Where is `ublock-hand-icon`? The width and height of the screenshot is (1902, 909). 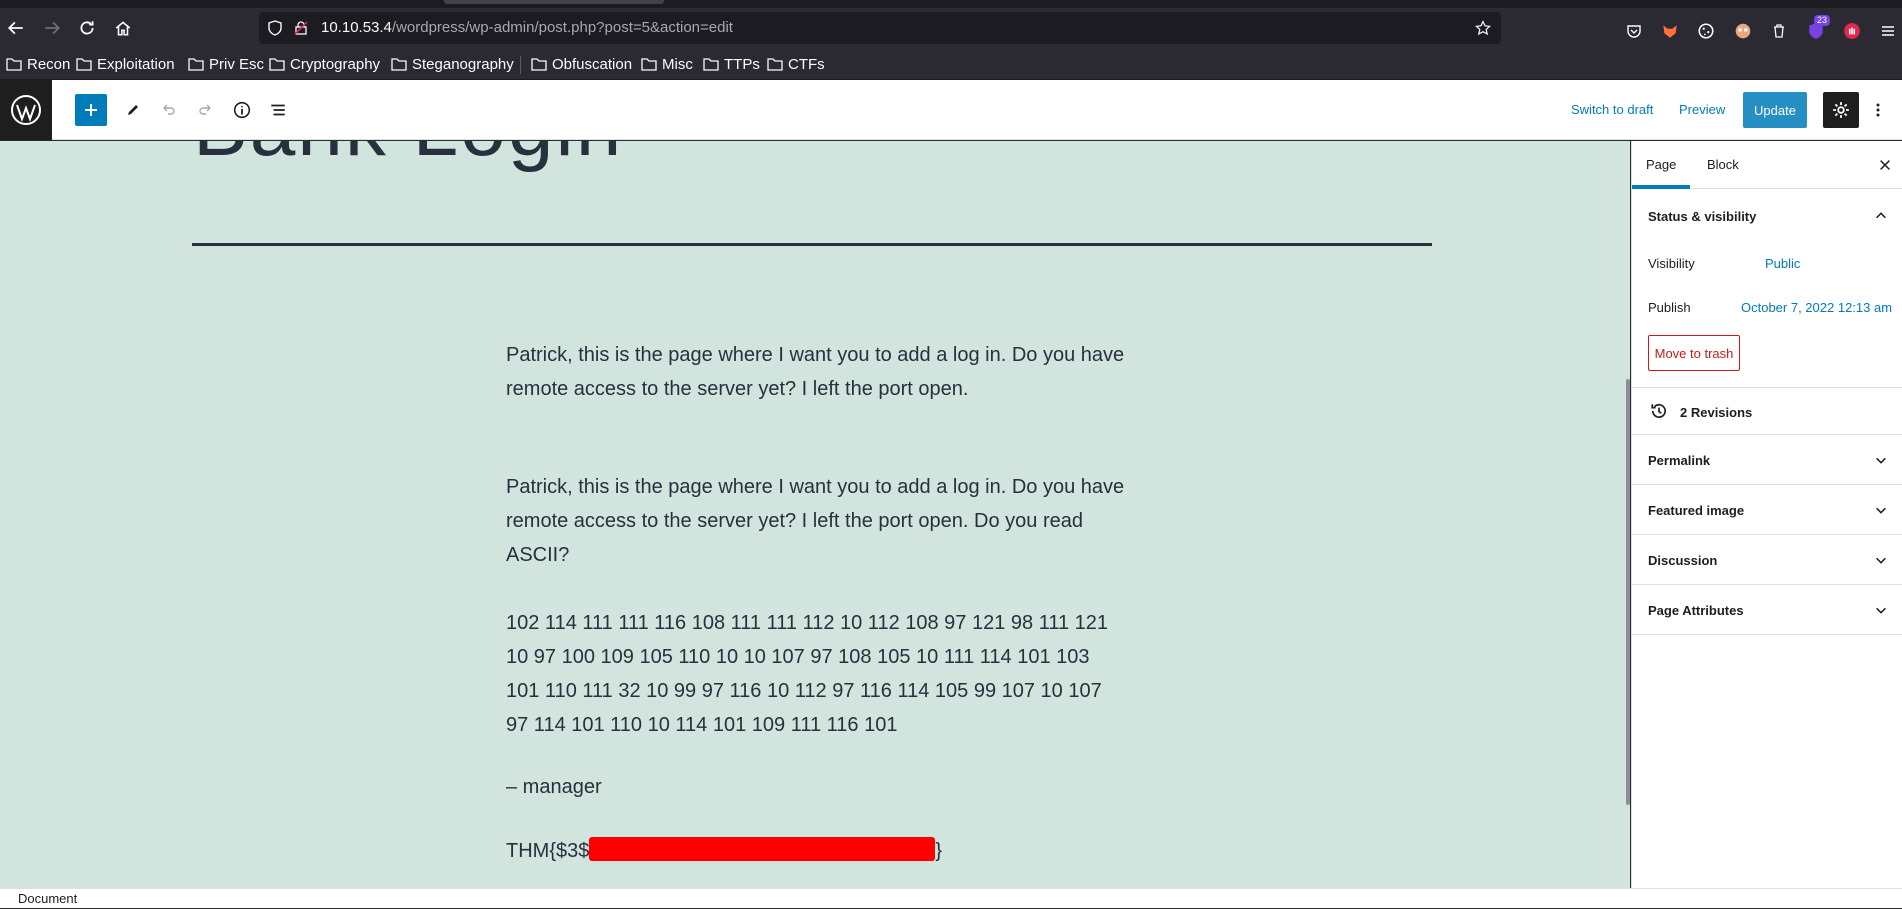
ublock-hand-icon is located at coordinates (1852, 31).